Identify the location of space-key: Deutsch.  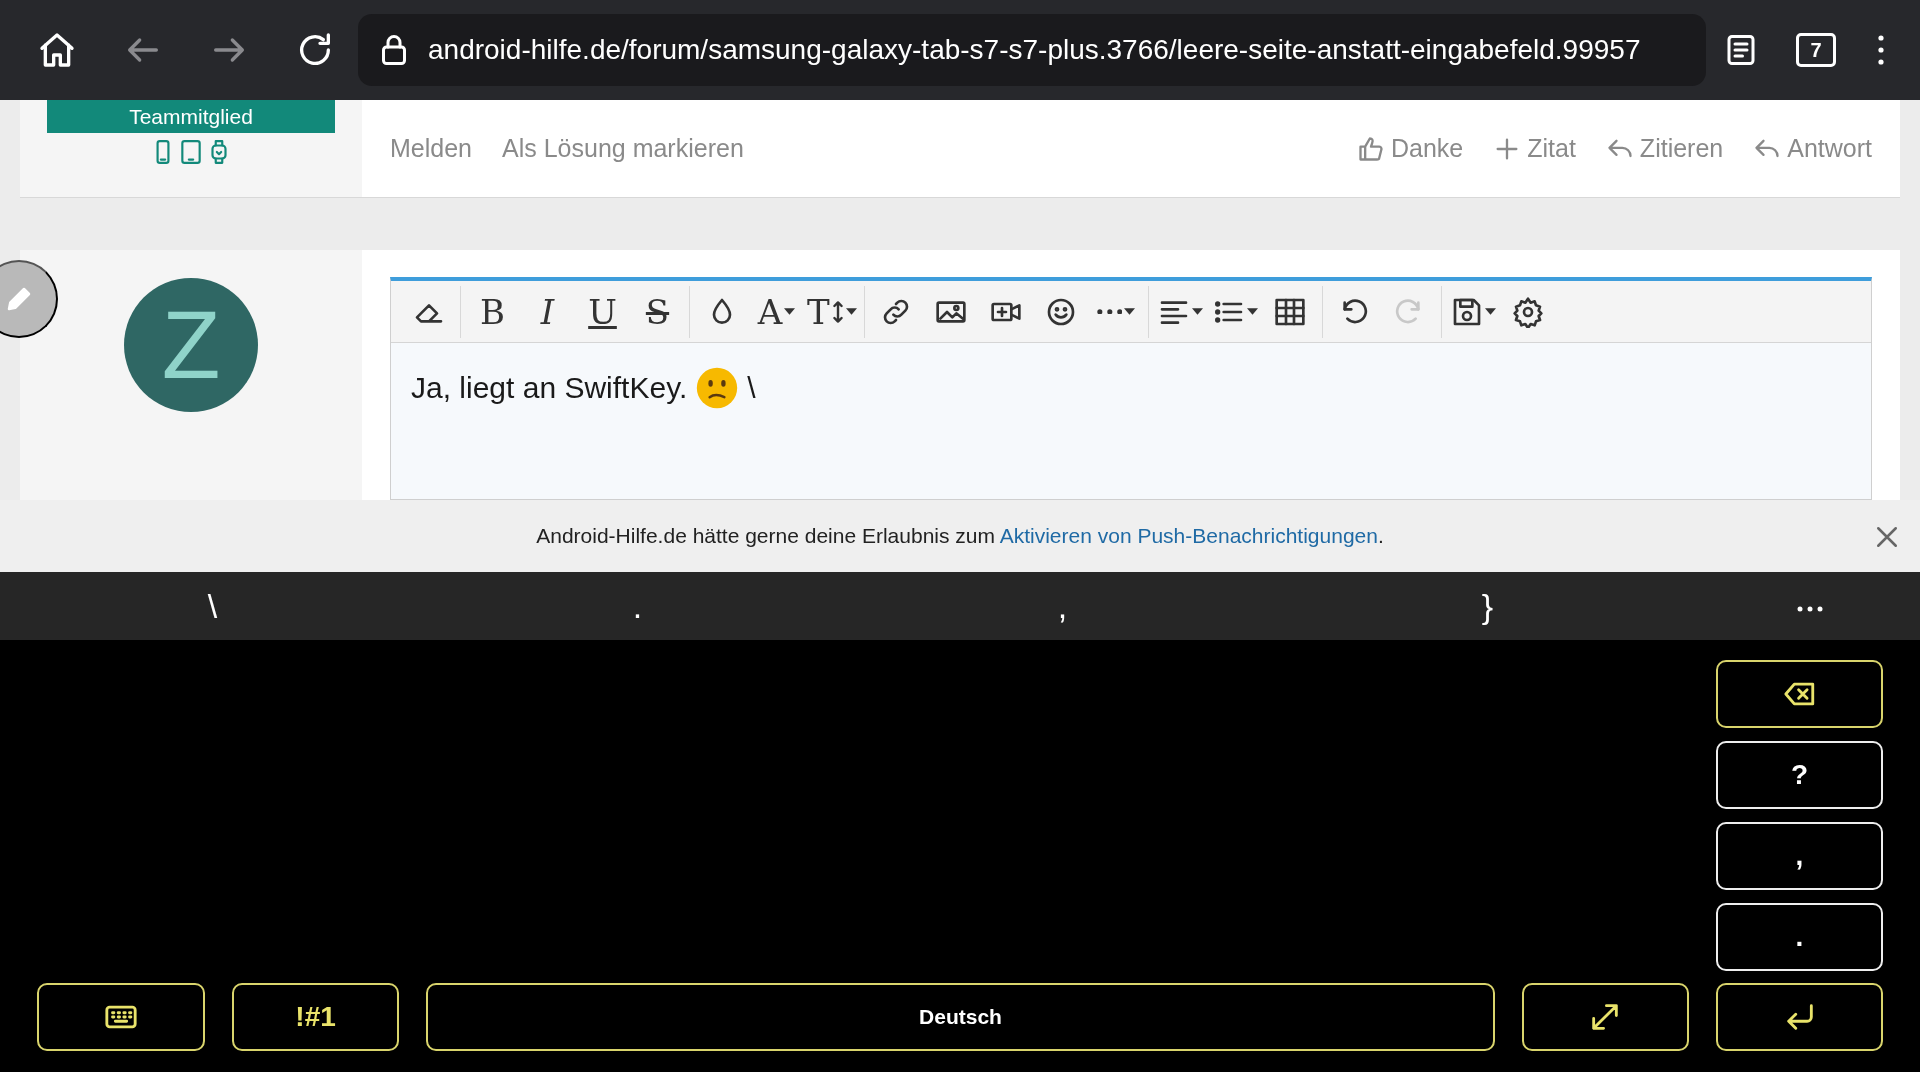
(960, 1017).